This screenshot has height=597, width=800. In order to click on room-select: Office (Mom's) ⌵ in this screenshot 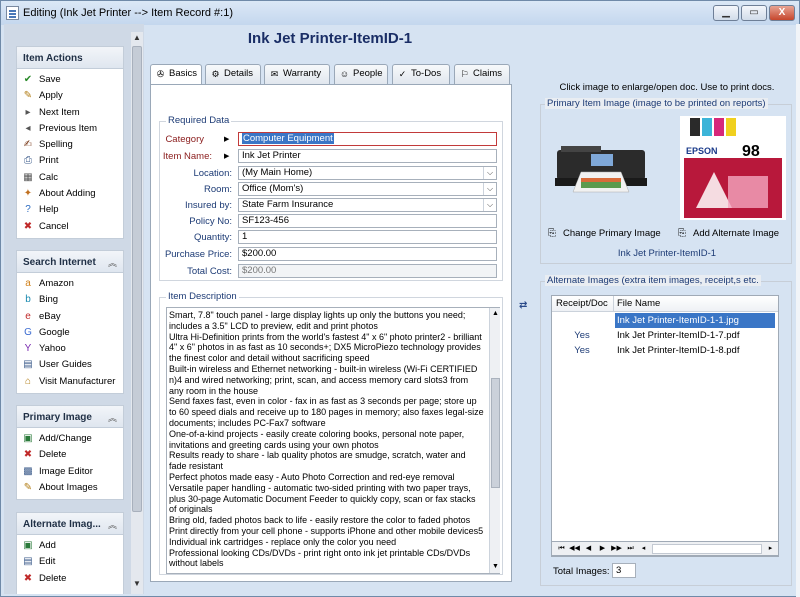, I will do `click(367, 189)`.